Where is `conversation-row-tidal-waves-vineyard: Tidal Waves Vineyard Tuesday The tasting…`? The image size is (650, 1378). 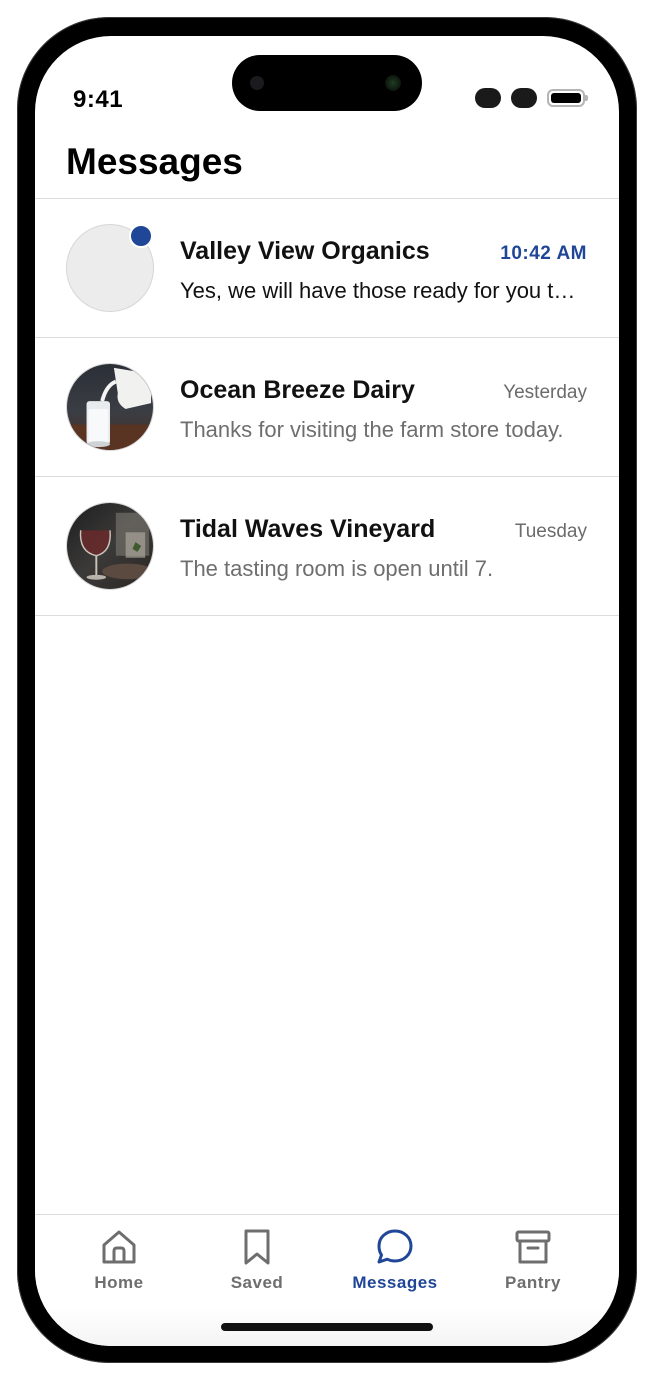
conversation-row-tidal-waves-vineyard: Tidal Waves Vineyard Tuesday The tasting… is located at coordinates (327, 546).